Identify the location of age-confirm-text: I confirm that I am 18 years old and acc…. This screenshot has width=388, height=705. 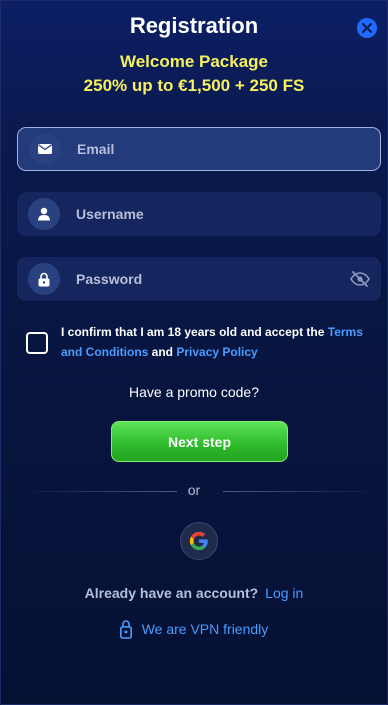
(222, 342).